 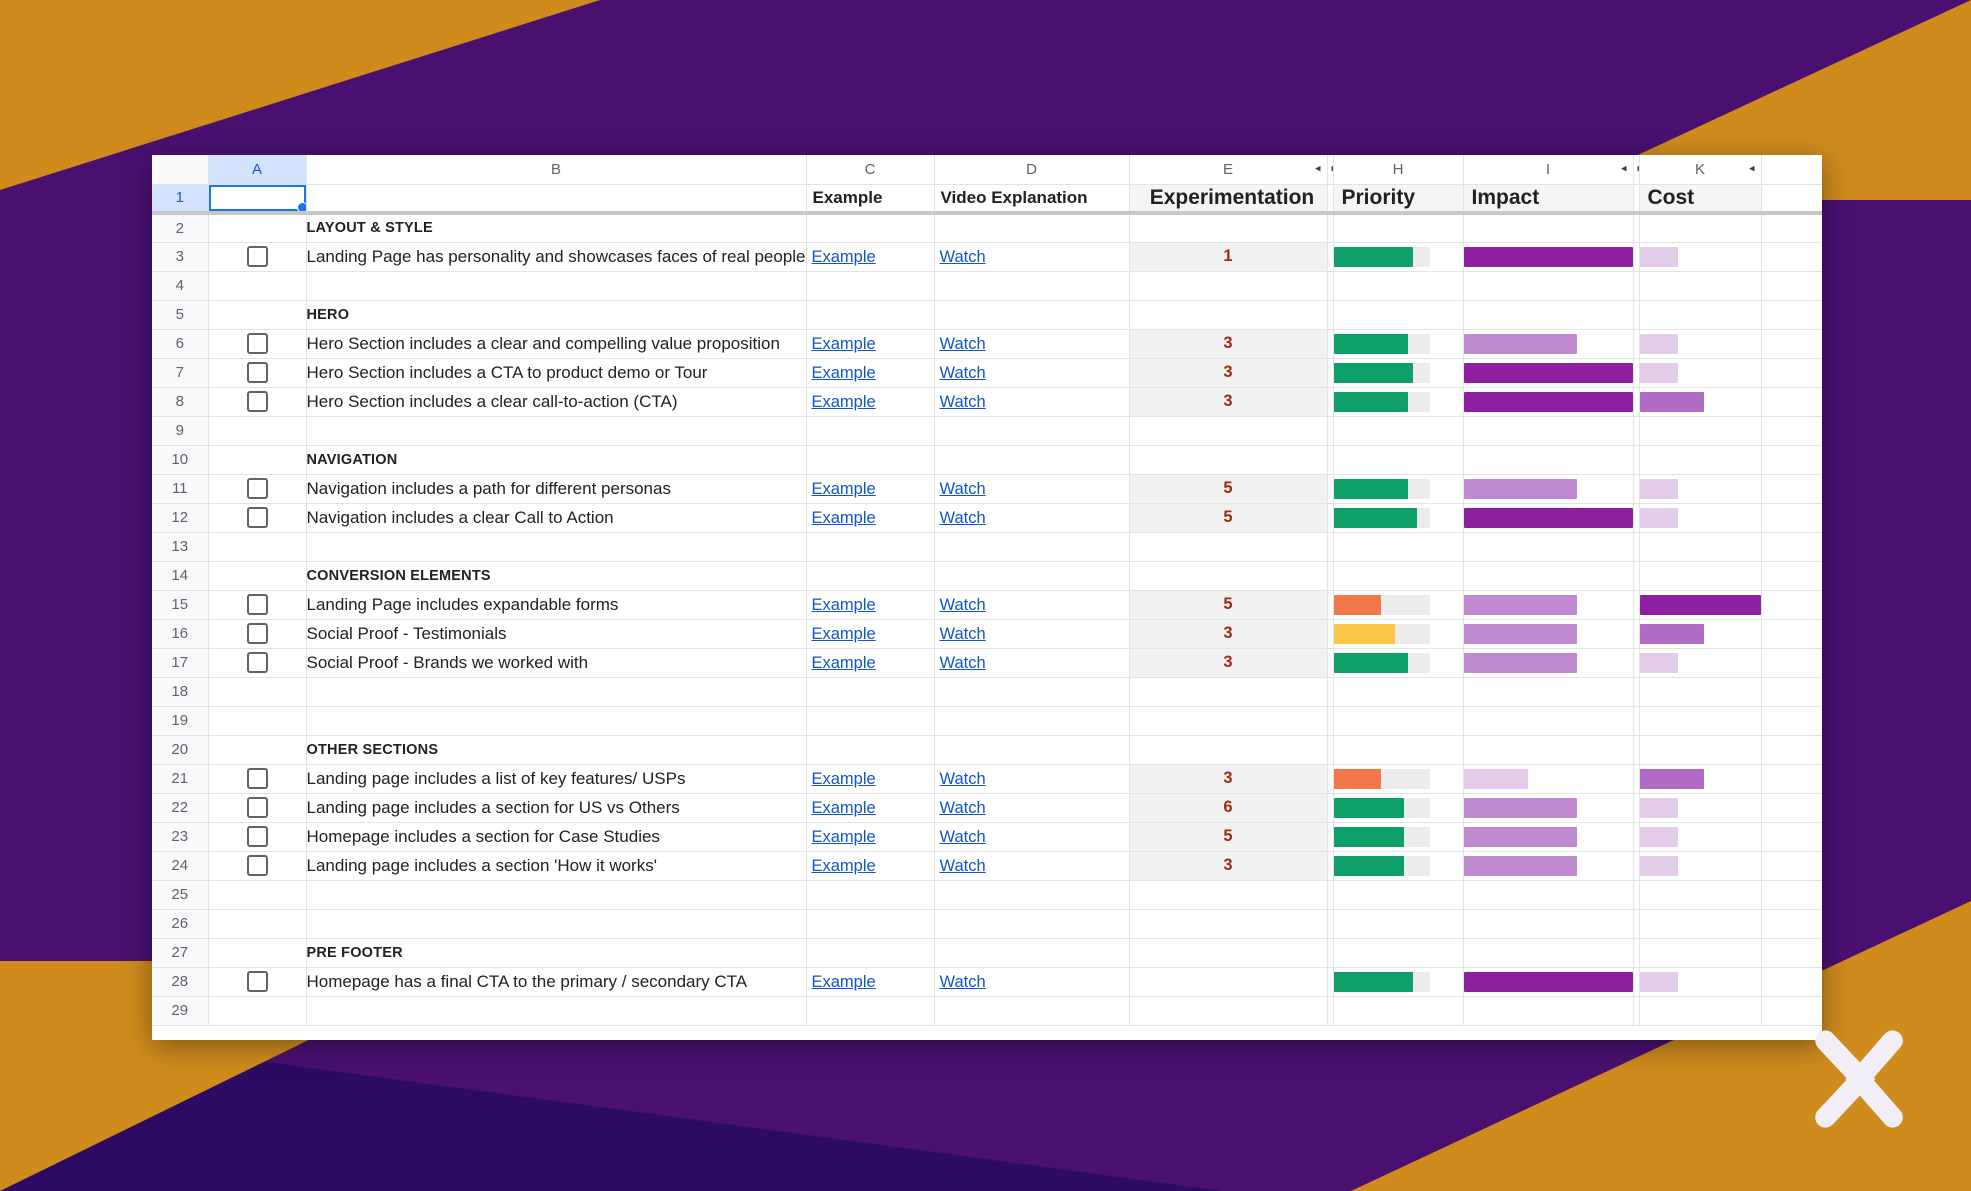 I want to click on row-number: 6, so click(x=180, y=344).